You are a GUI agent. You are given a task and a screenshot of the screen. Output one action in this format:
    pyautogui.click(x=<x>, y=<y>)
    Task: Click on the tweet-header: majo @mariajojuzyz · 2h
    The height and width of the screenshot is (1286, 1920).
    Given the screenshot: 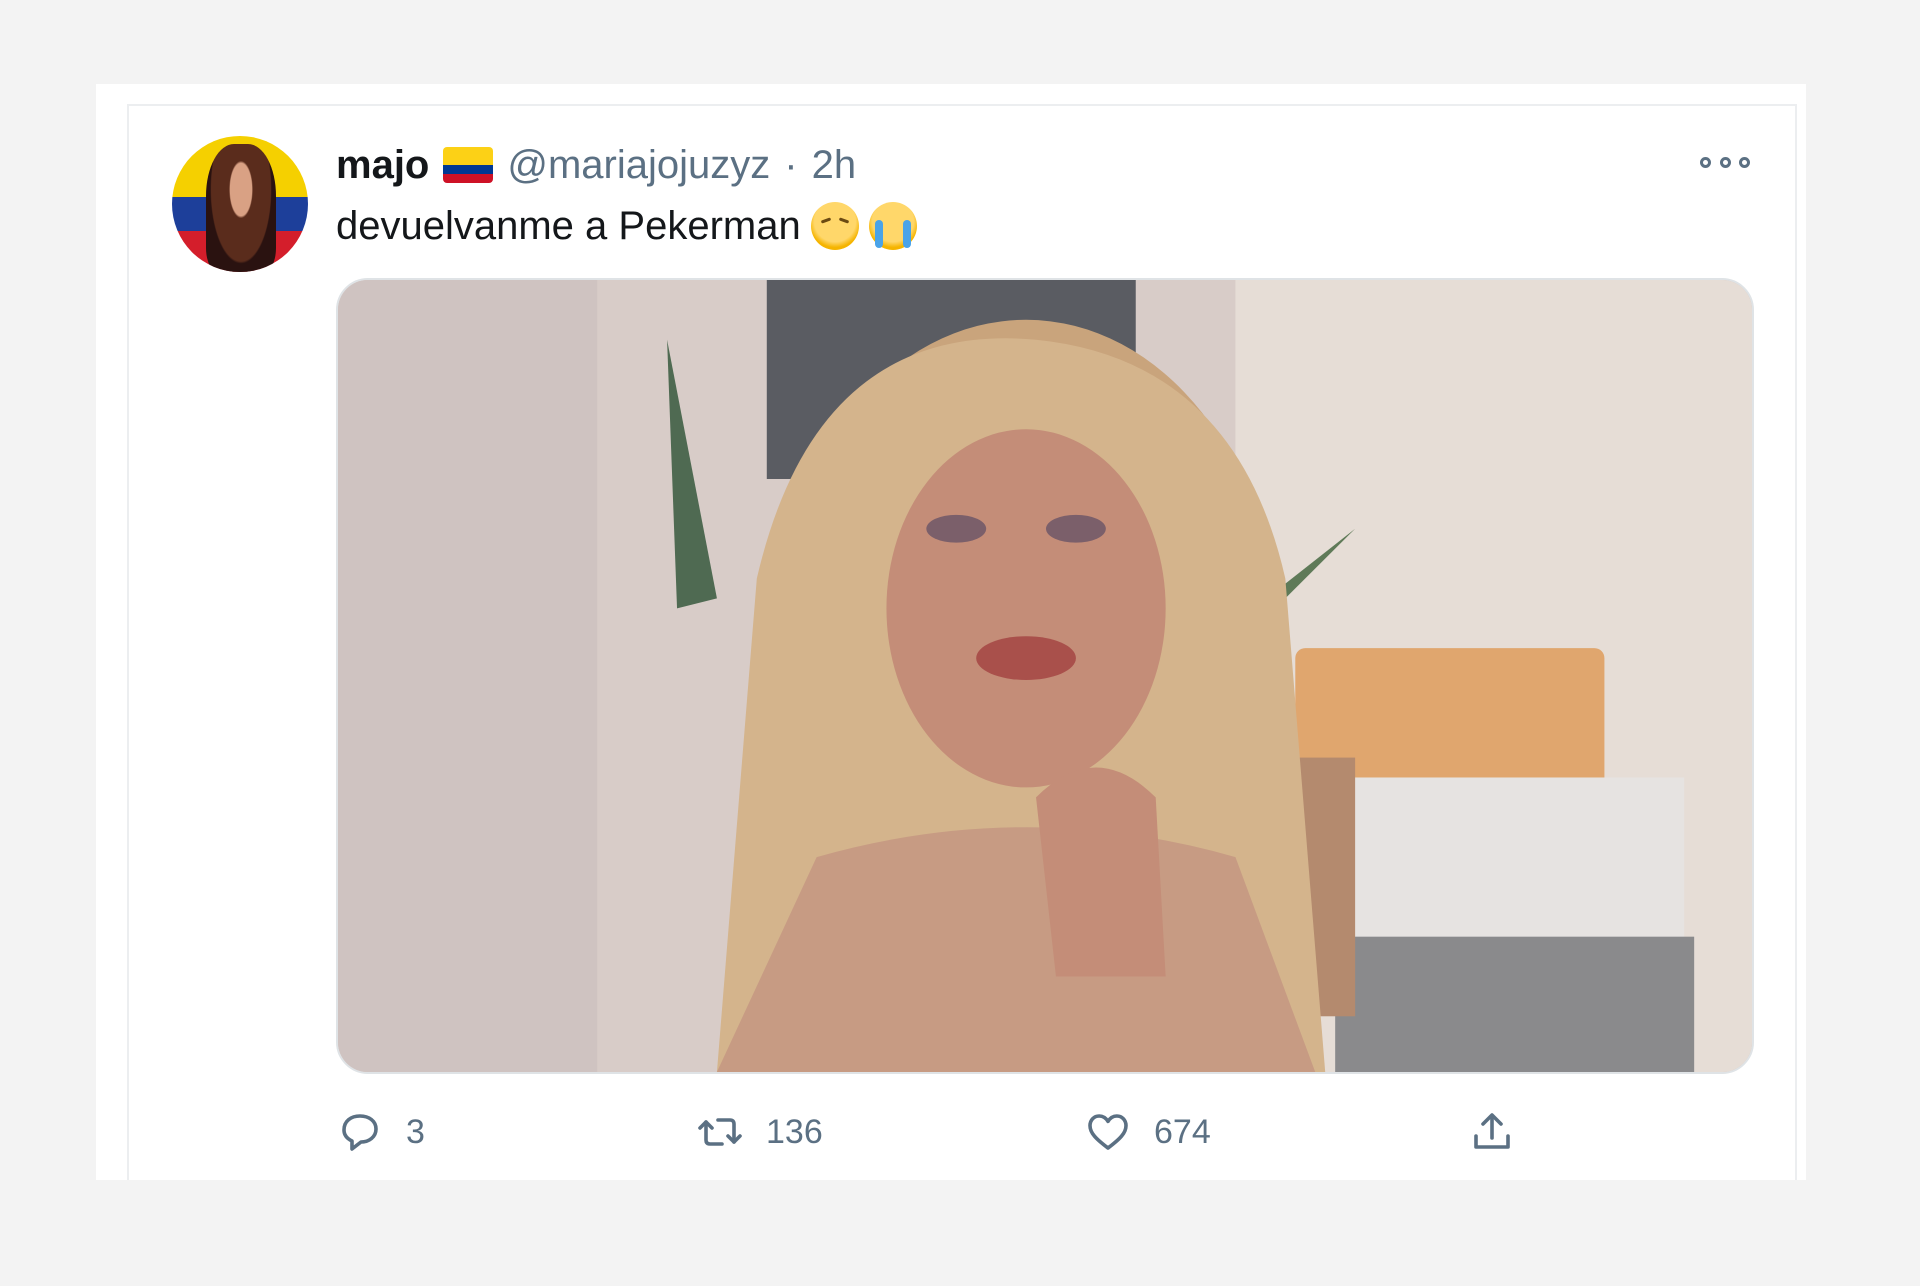 What is the action you would take?
    pyautogui.click(x=596, y=165)
    